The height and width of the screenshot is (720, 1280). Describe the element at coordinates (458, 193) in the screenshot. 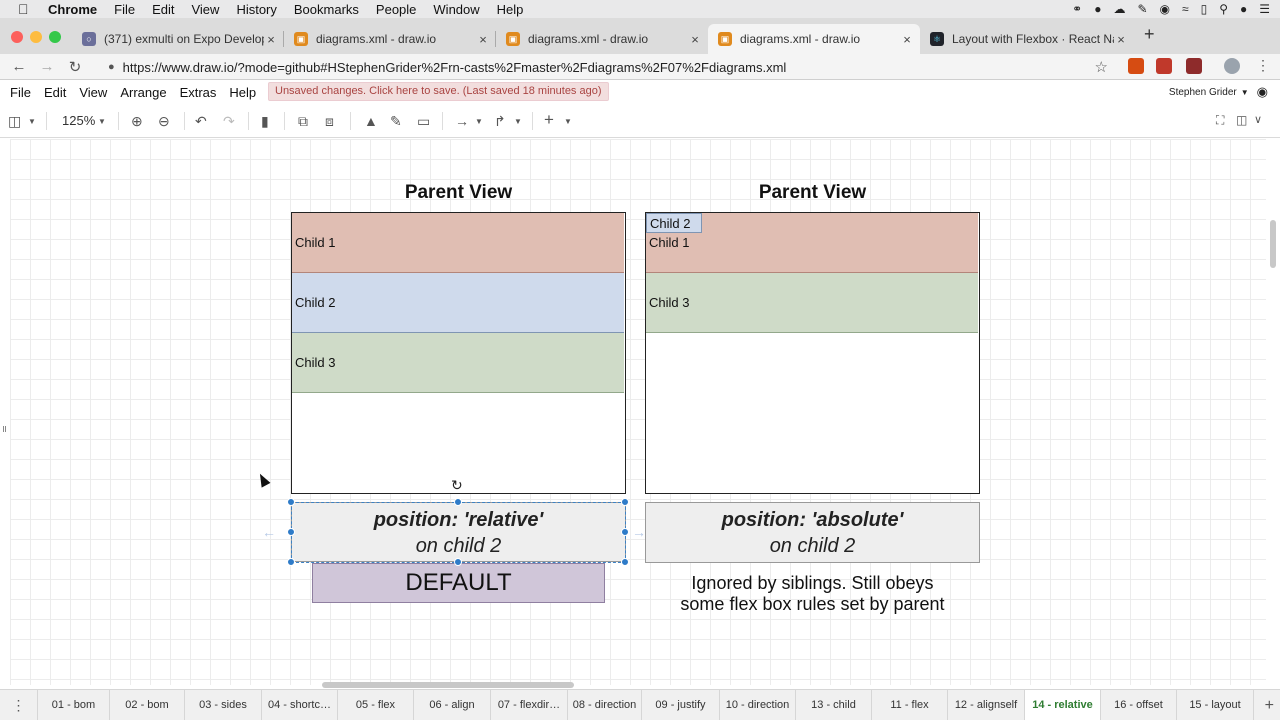

I see `left-parent-title: Parent View` at that location.